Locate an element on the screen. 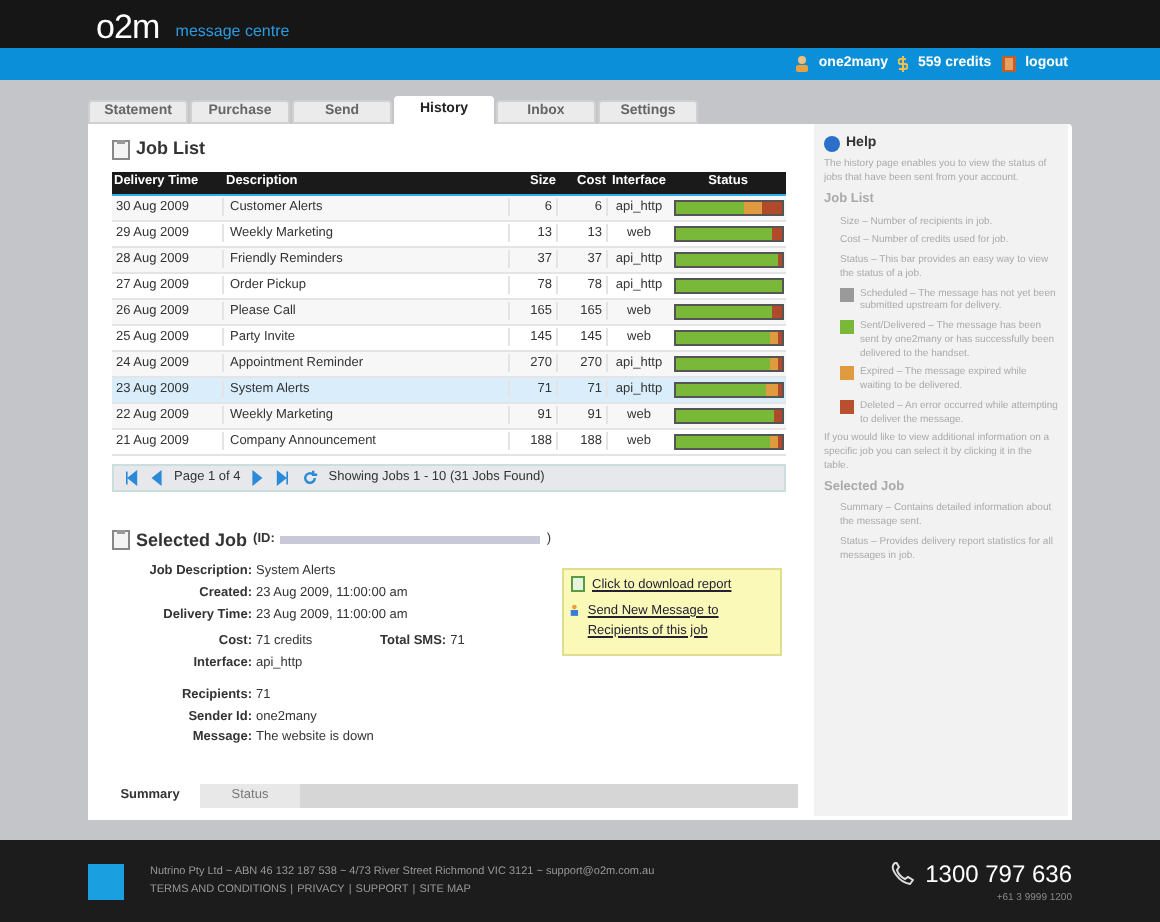  user-icon is located at coordinates (802, 64).